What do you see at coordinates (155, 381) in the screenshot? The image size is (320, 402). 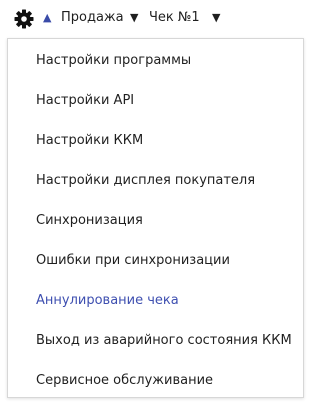 I see `menu-item-service-maintenance: Сервисное обслуживание` at bounding box center [155, 381].